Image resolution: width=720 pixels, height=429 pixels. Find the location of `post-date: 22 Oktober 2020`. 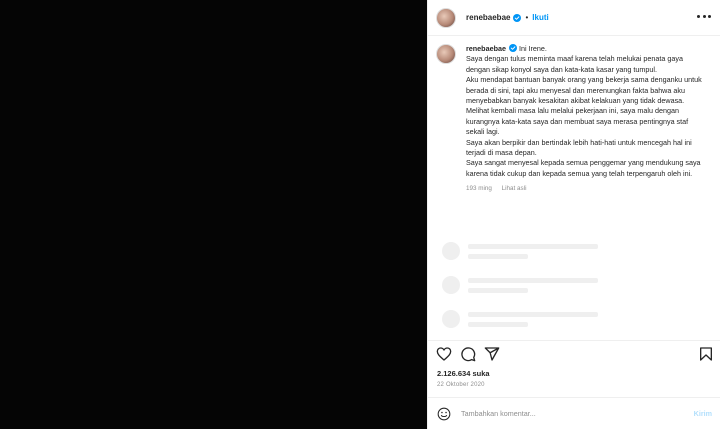

post-date: 22 Oktober 2020 is located at coordinates (461, 385).